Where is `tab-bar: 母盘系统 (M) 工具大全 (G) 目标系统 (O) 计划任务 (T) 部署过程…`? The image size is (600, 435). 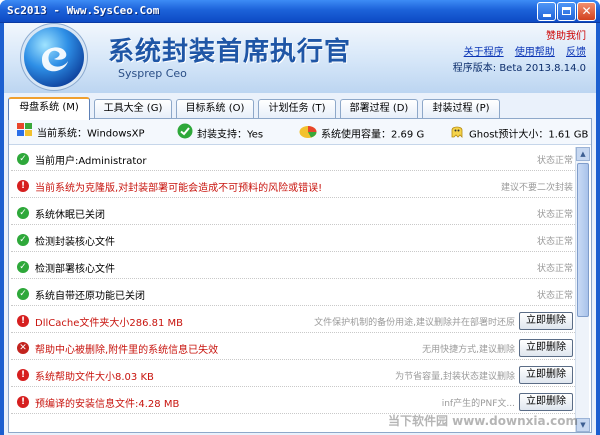 tab-bar: 母盘系统 (M) 工具大全 (G) 目标系统 (O) 计划任务 (T) 部署过程… is located at coordinates (300, 108).